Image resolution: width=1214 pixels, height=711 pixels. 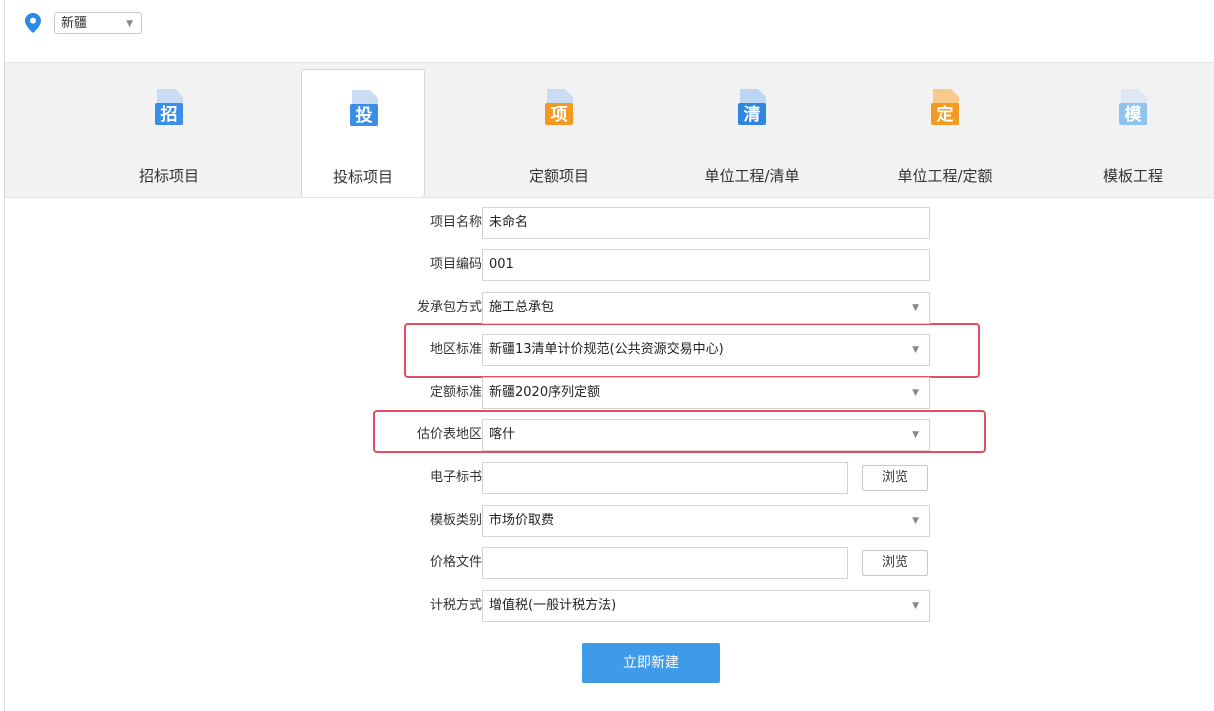 I want to click on row-quota-standard: 定额标准 新疆2020序列定额 ▼, so click(x=650, y=393).